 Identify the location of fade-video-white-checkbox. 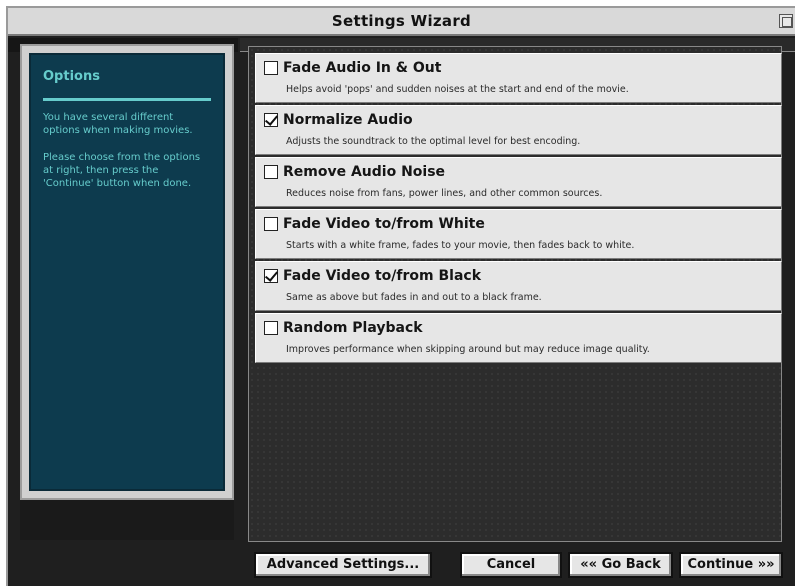
(271, 224).